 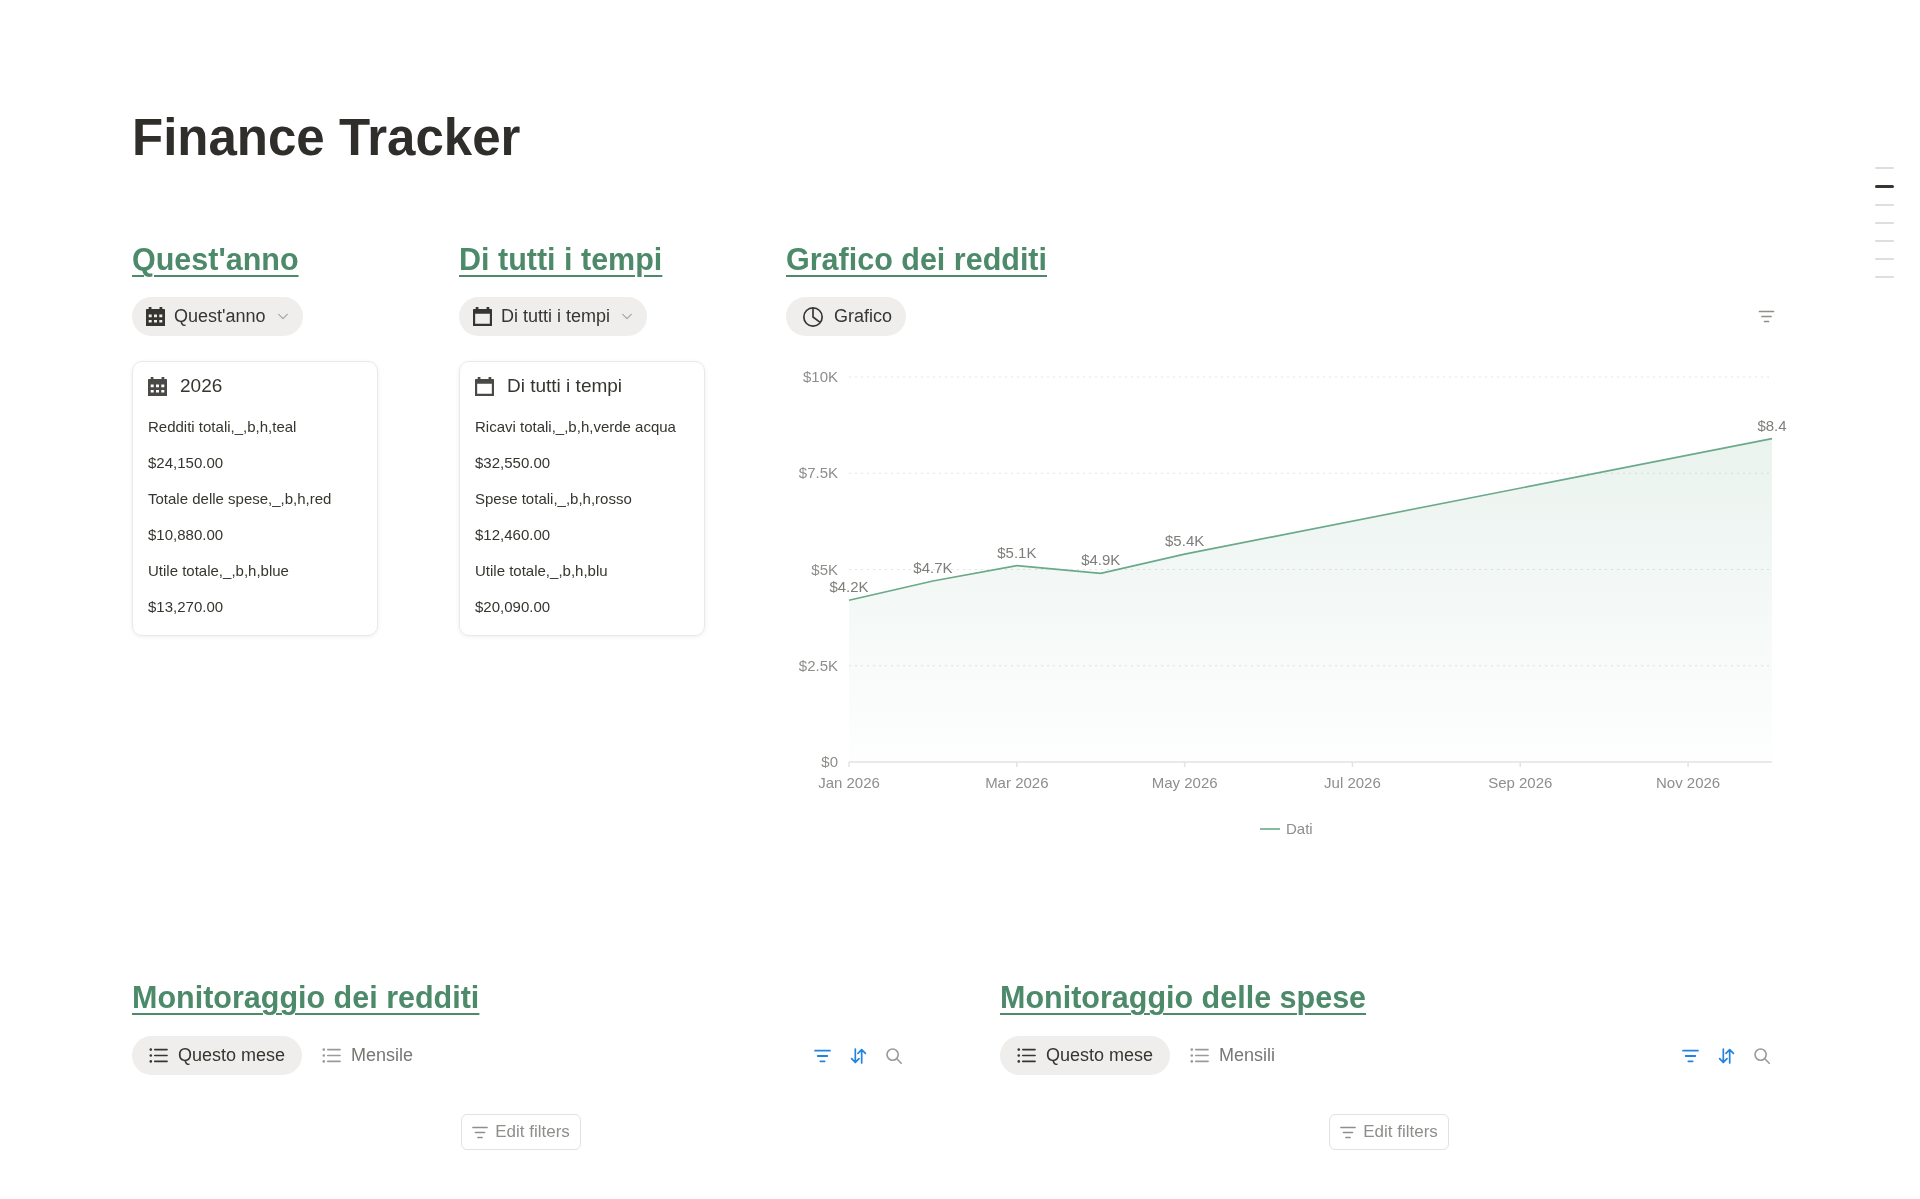 What do you see at coordinates (513, 462) in the screenshot?
I see `field-value: $32,550.00` at bounding box center [513, 462].